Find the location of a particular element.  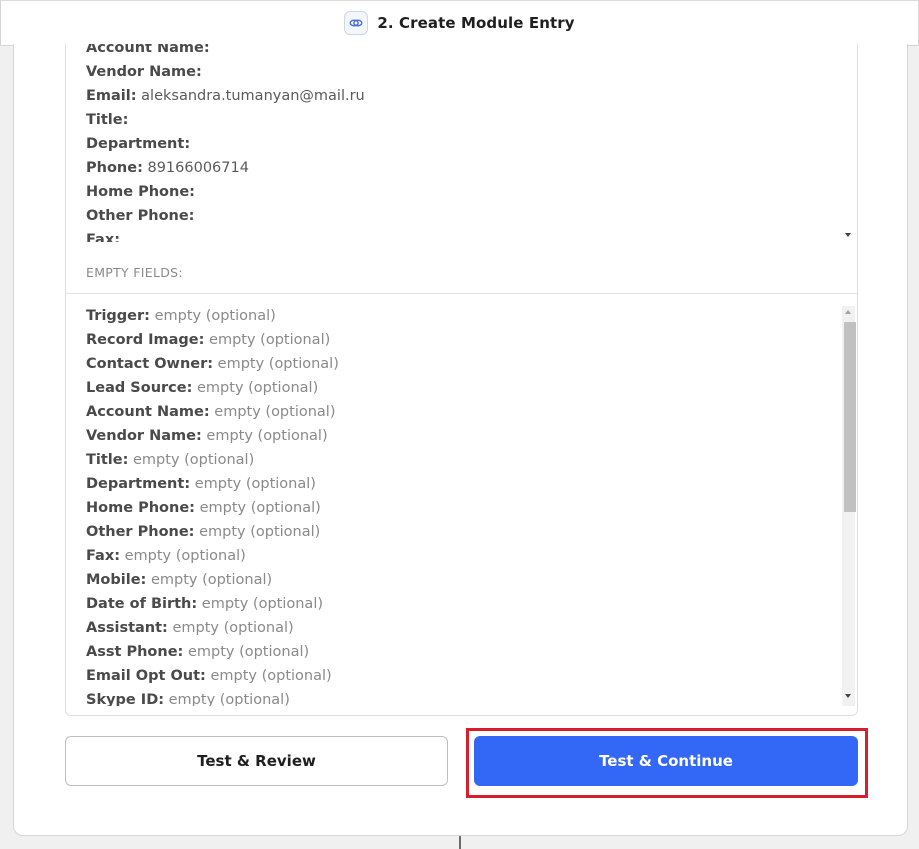

field-label: Lead Source: is located at coordinates (139, 388).